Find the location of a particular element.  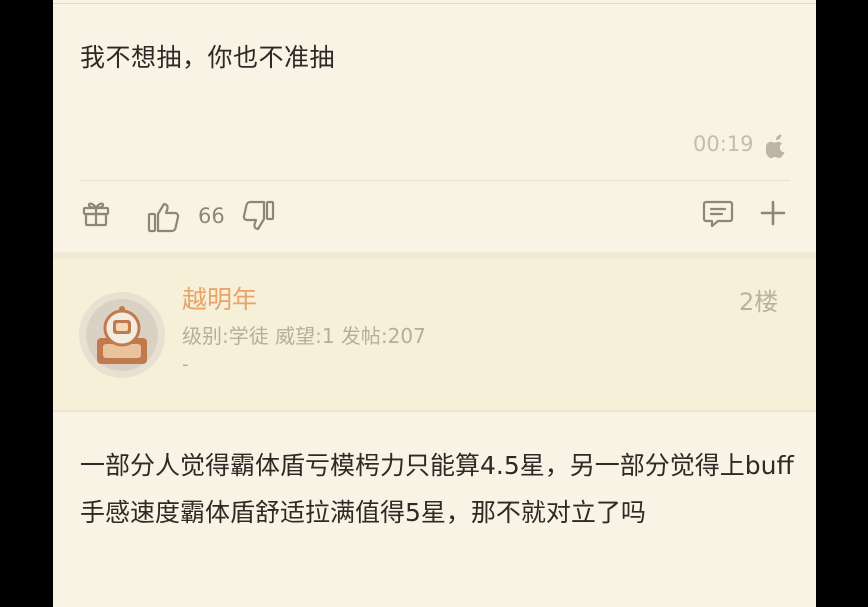

avatar is located at coordinates (122, 335).